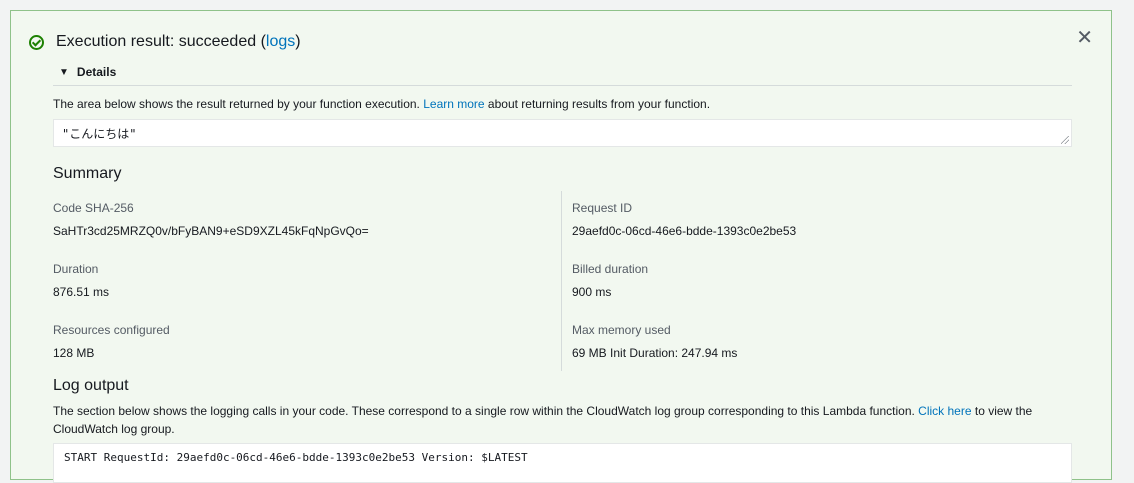 The image size is (1134, 483). Describe the element at coordinates (87, 173) in the screenshot. I see `summary-heading: Summary` at that location.